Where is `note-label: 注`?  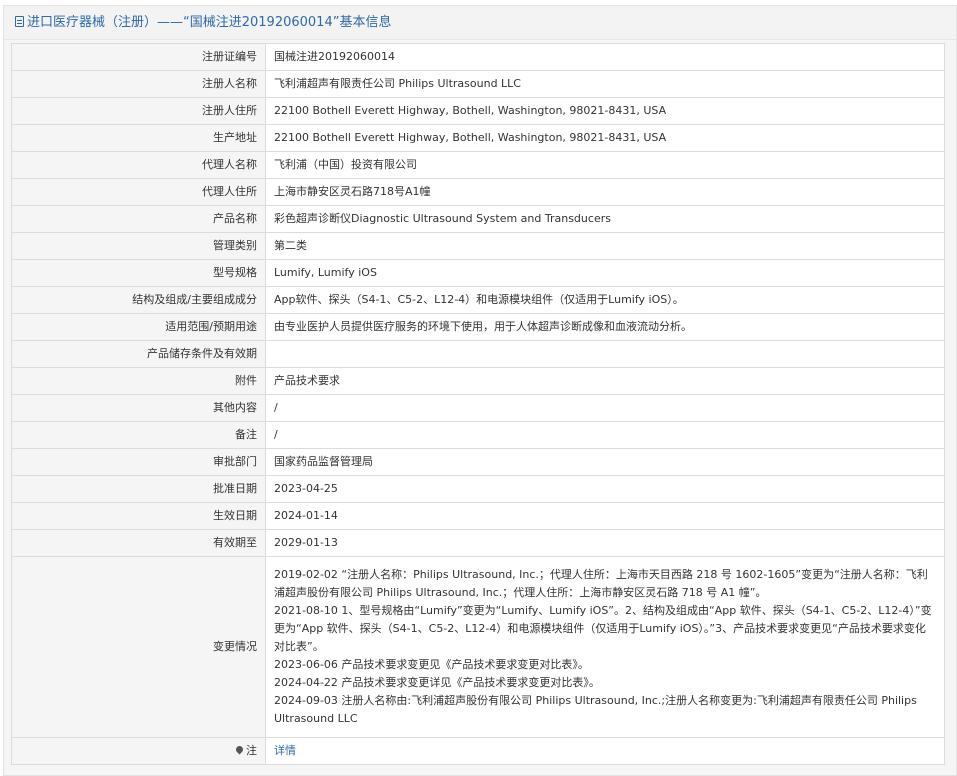 note-label: 注 is located at coordinates (251, 750).